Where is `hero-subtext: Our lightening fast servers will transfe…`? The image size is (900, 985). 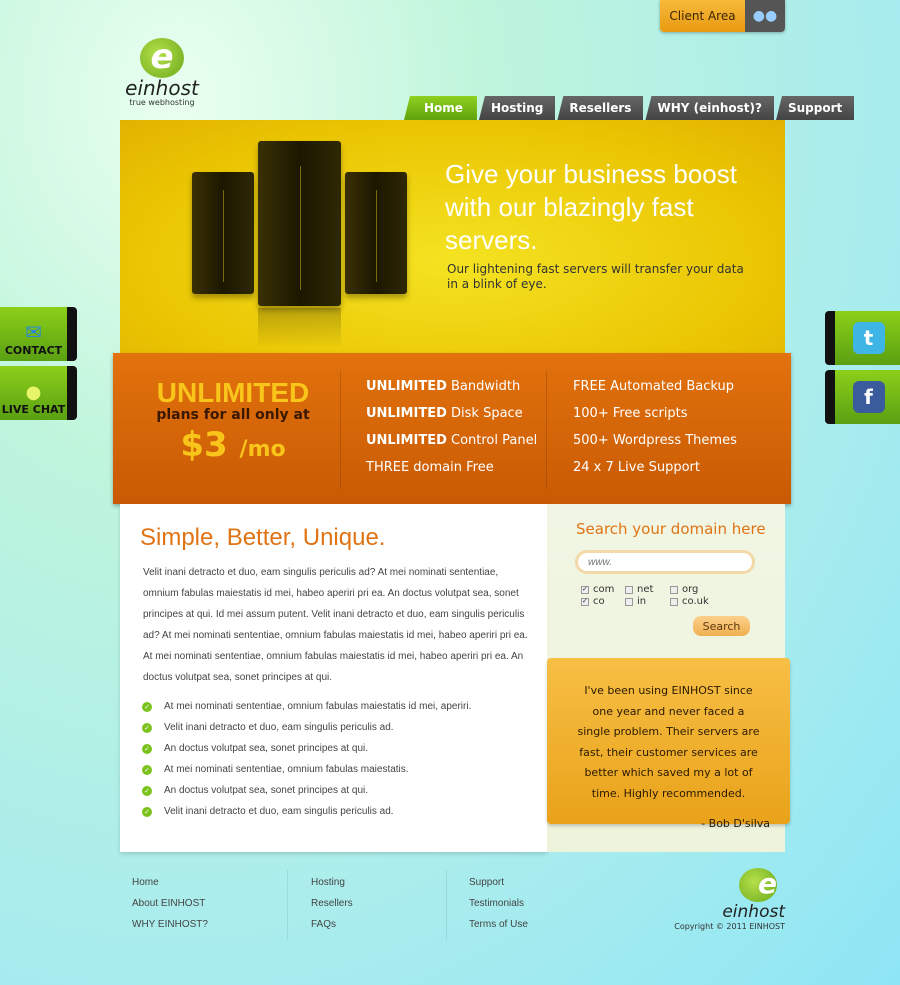
hero-subtext: Our lightening fast servers will transfe… is located at coordinates (595, 276).